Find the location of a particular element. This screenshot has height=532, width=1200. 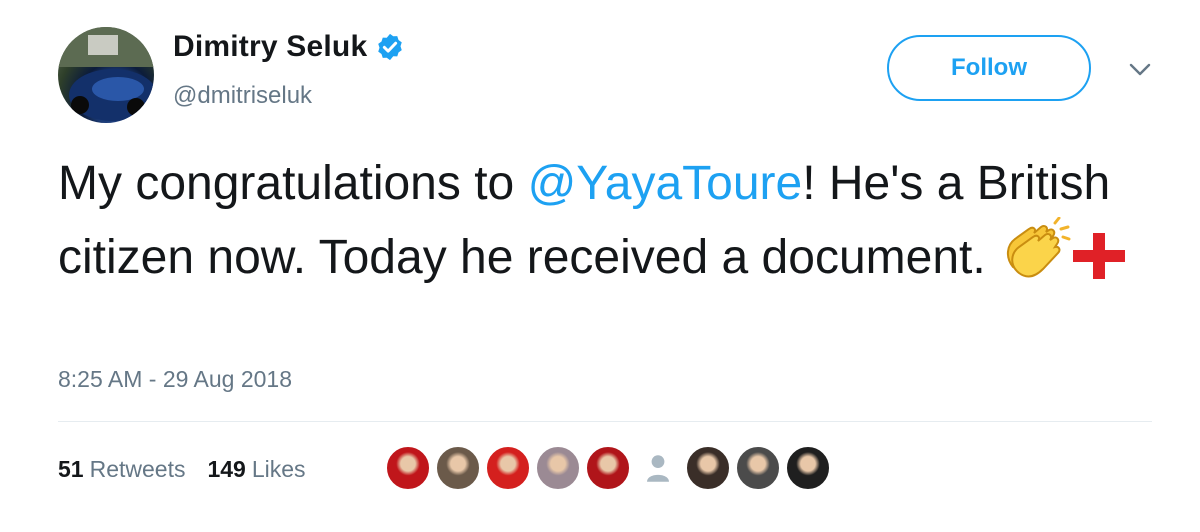

display-name: Dimitry Seluk is located at coordinates (270, 47).